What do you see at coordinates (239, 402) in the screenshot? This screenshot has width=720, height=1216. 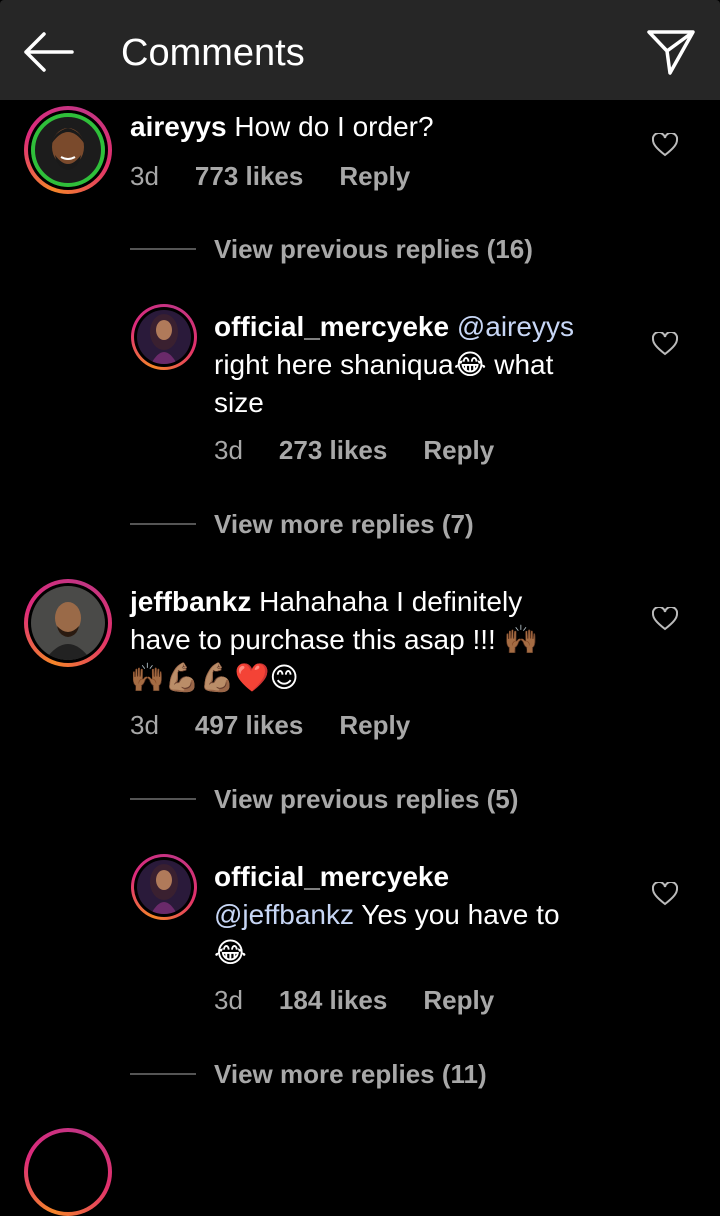 I see `comment-body-end: size` at bounding box center [239, 402].